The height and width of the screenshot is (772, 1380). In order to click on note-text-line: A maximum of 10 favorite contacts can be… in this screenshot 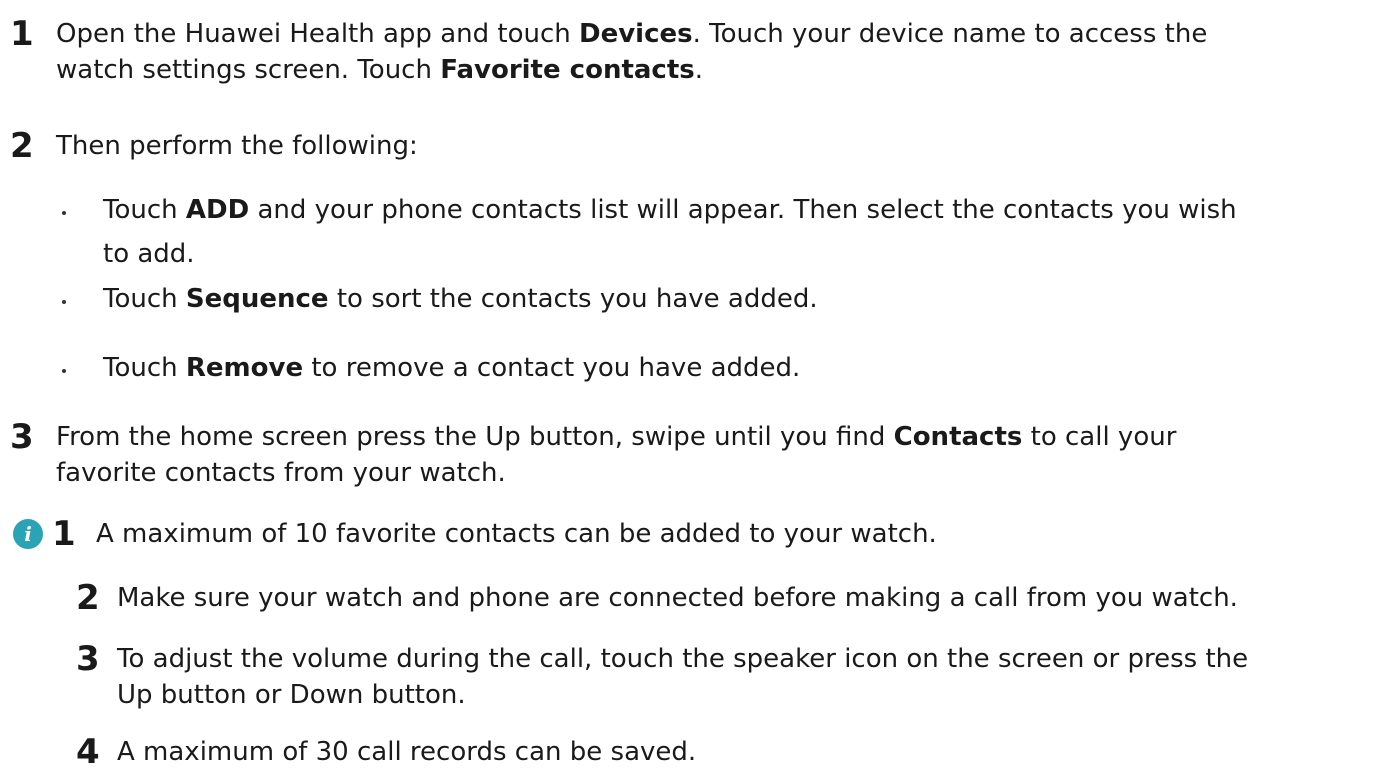, I will do `click(516, 534)`.